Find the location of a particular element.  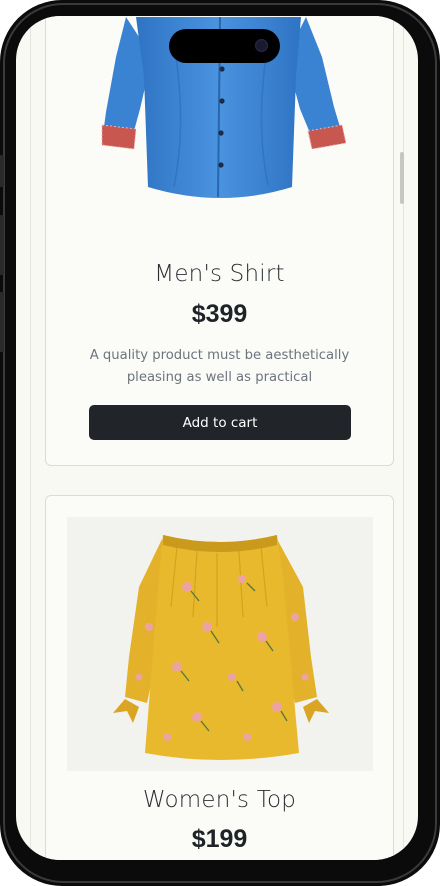

product-name: Men's Shirt is located at coordinates (219, 274).